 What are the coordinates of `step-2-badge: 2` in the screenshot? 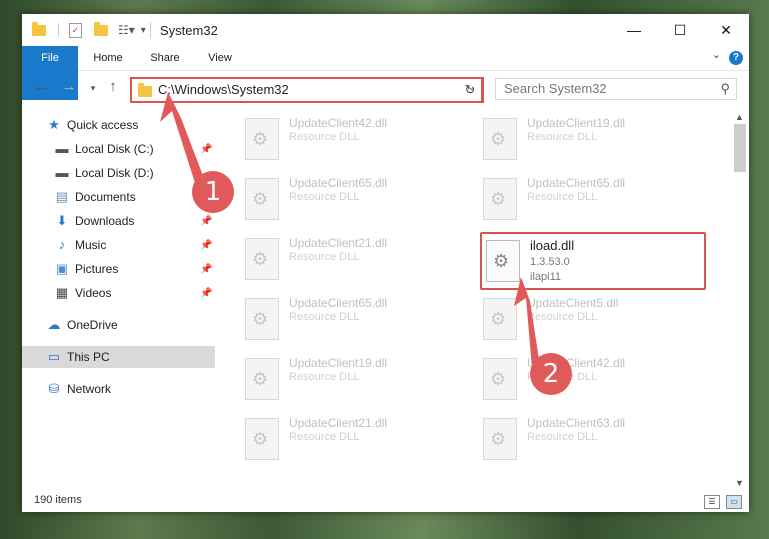 It's located at (551, 374).